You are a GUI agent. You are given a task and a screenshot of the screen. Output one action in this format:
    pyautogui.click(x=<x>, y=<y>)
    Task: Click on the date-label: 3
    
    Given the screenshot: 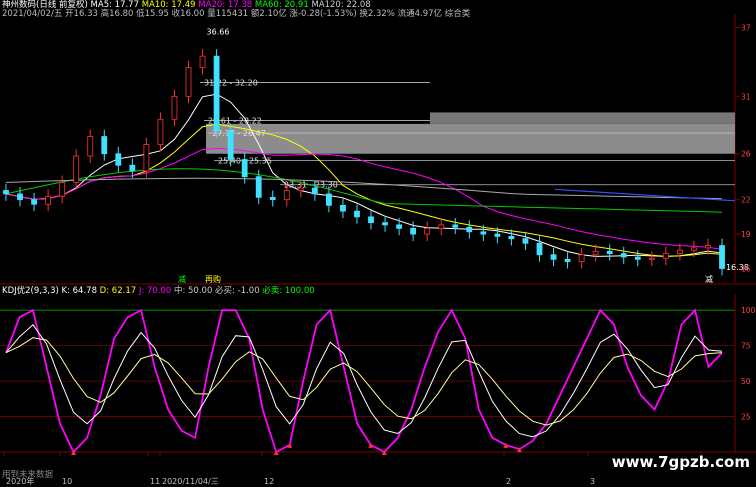 What is the action you would take?
    pyautogui.click(x=592, y=481)
    